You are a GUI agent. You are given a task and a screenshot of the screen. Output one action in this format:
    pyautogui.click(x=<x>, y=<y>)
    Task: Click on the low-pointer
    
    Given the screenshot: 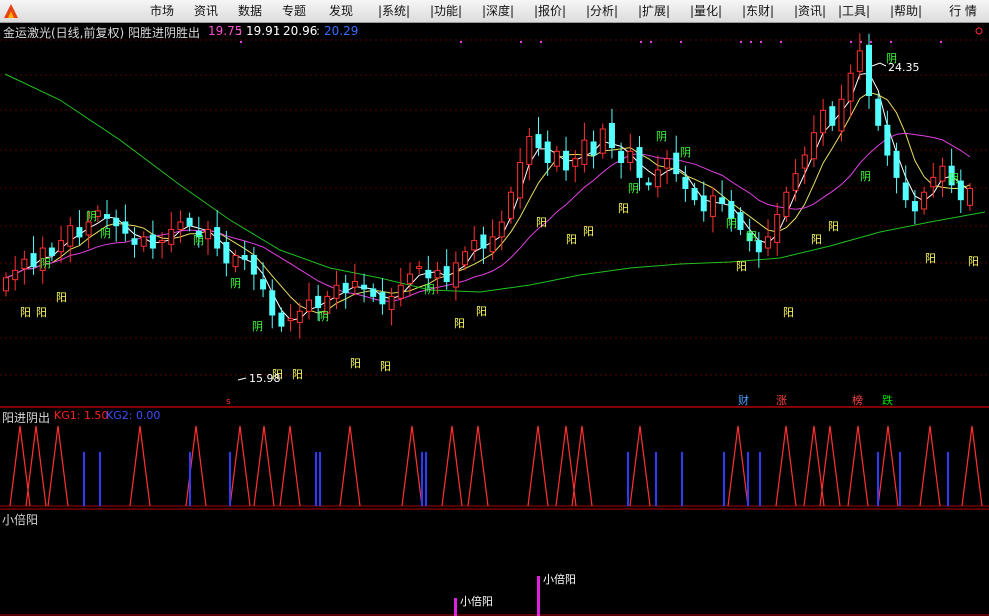 What is the action you would take?
    pyautogui.click(x=242, y=379)
    